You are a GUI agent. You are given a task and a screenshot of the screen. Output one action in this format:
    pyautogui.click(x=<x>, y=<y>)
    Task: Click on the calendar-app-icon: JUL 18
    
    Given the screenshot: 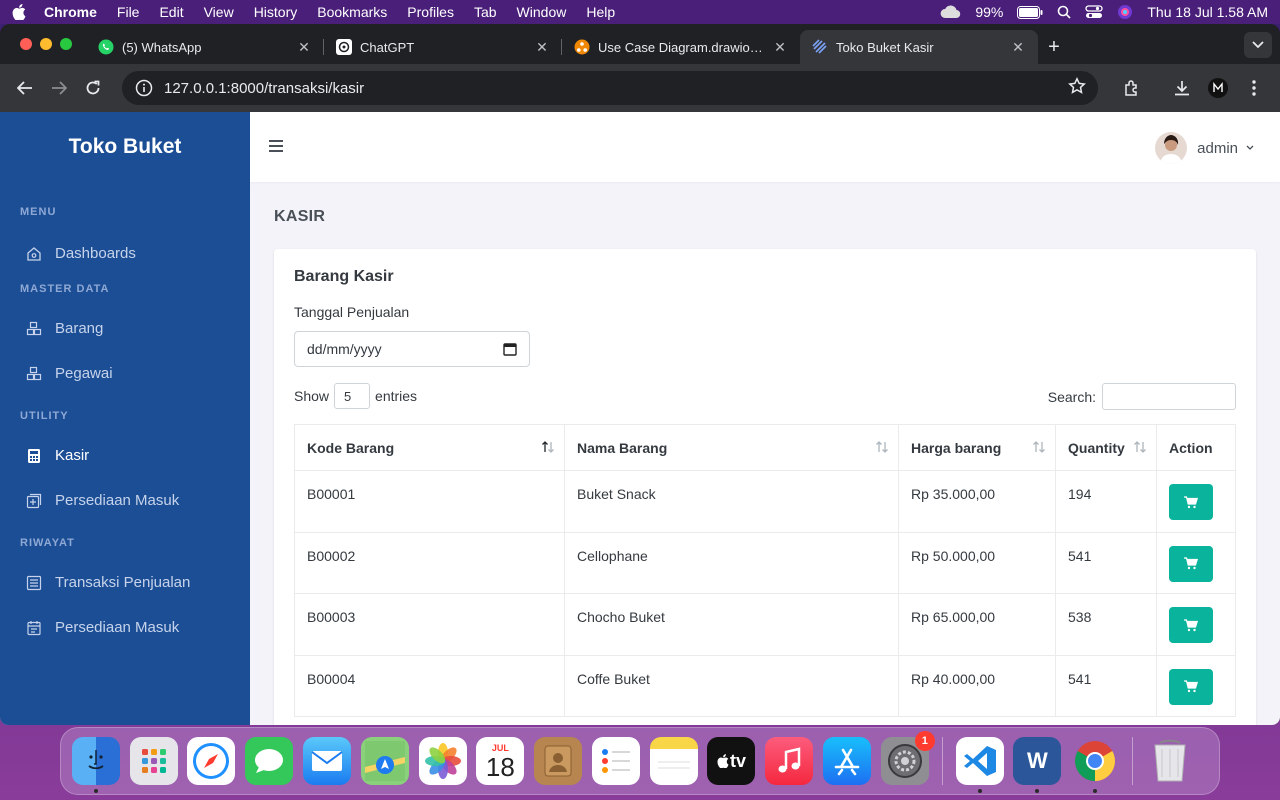 What is the action you would take?
    pyautogui.click(x=500, y=761)
    